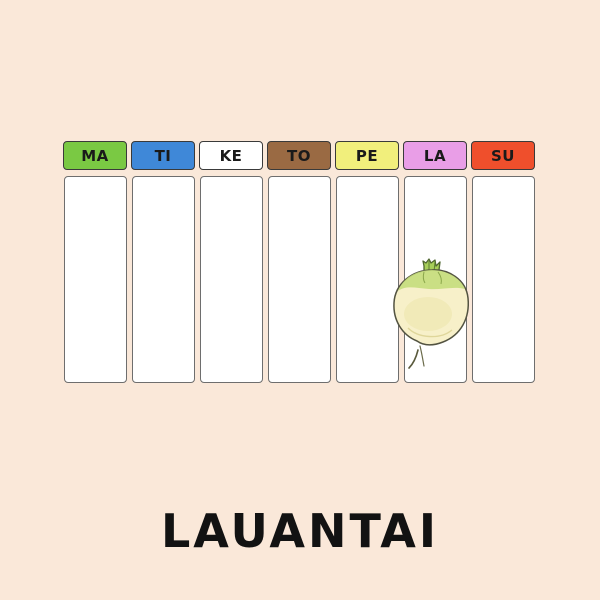  Describe the element at coordinates (95, 279) in the screenshot. I see `day-box-ma` at that location.